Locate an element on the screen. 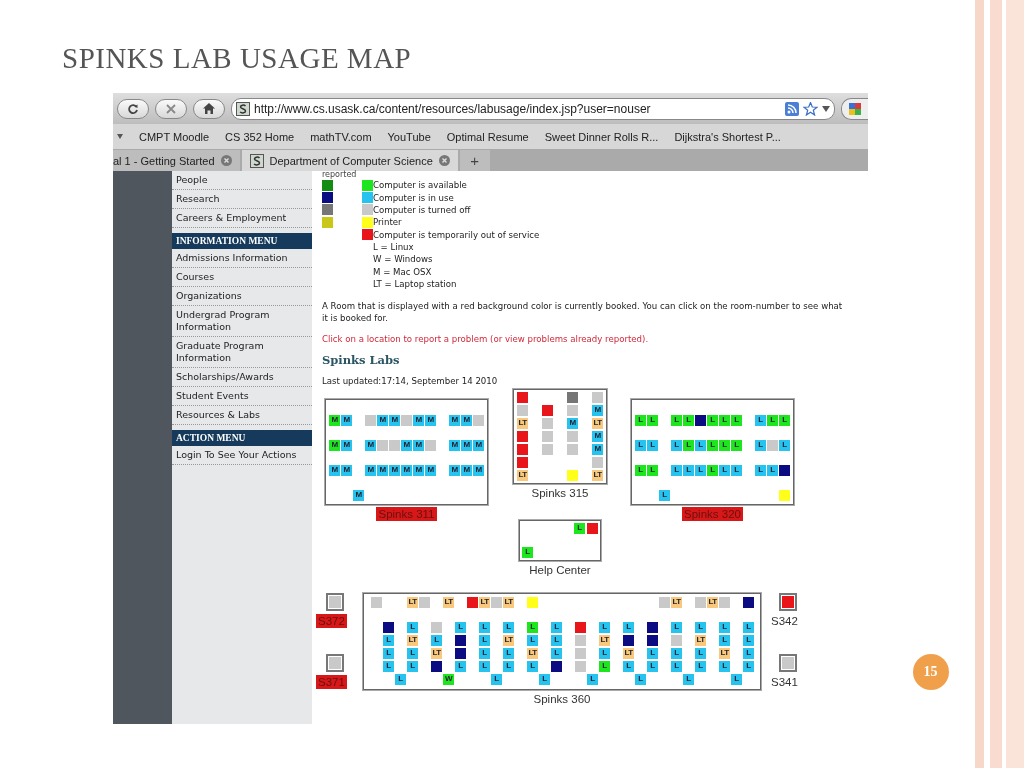  bookmark-link: mathTV.com is located at coordinates (341, 136).